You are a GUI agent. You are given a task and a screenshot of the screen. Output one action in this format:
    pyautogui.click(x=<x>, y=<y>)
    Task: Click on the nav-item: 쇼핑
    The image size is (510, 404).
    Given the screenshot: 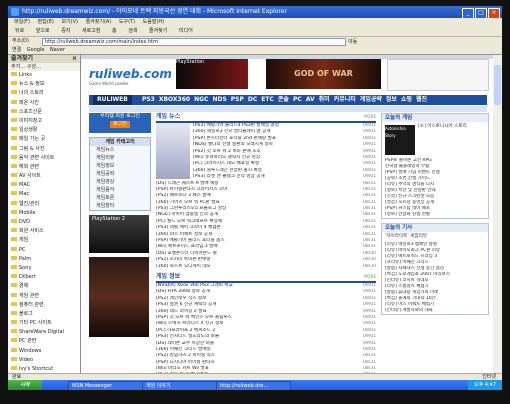 What is the action you would take?
    pyautogui.click(x=406, y=99)
    